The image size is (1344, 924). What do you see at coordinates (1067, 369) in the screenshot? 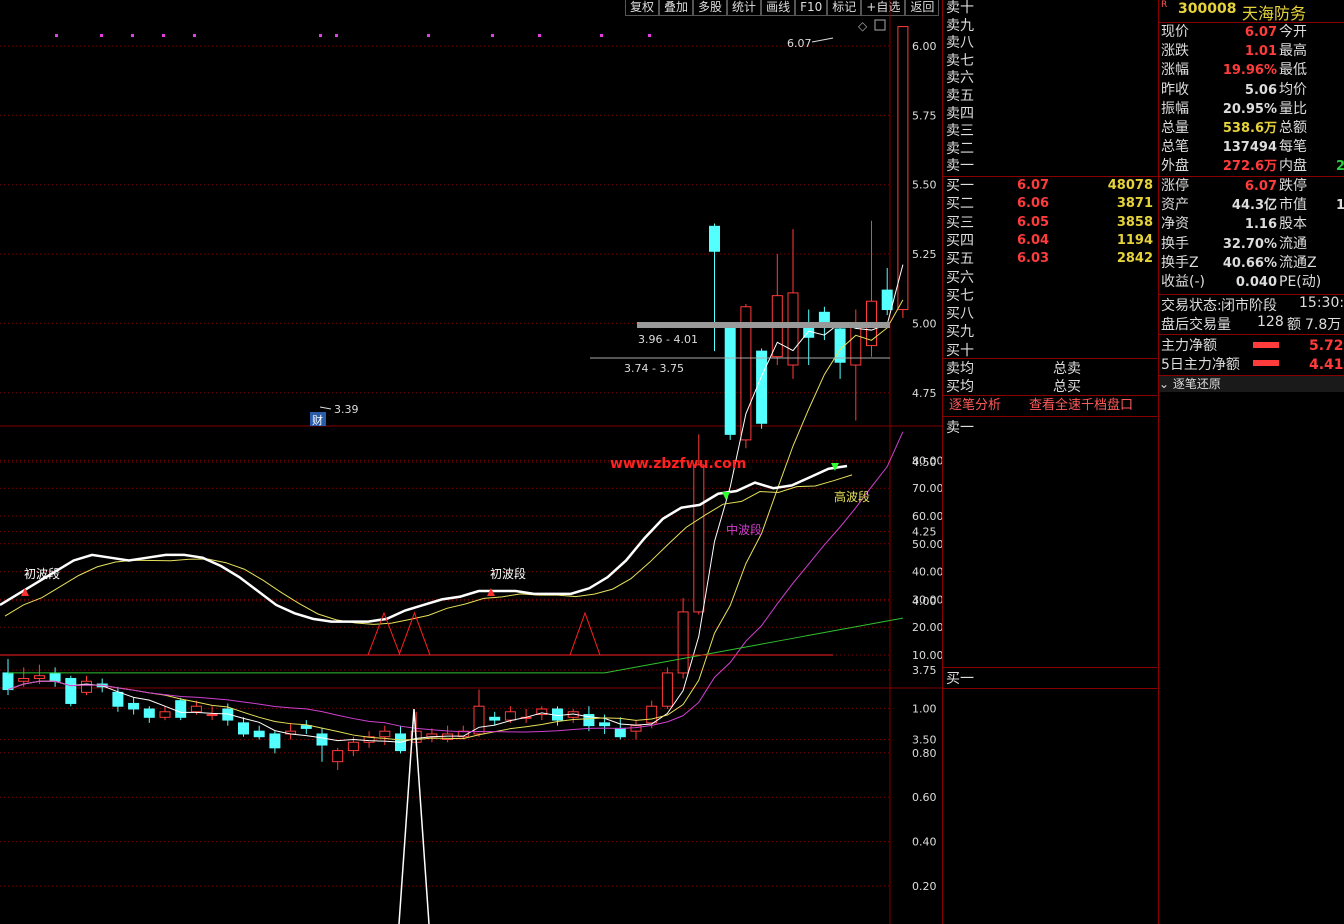
I see `total-sell-label: 总卖` at bounding box center [1067, 369].